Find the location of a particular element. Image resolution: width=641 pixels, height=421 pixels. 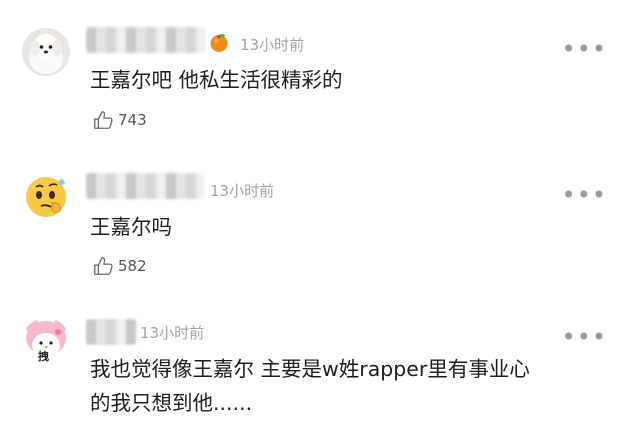

like-button: 582 is located at coordinates (119, 266).